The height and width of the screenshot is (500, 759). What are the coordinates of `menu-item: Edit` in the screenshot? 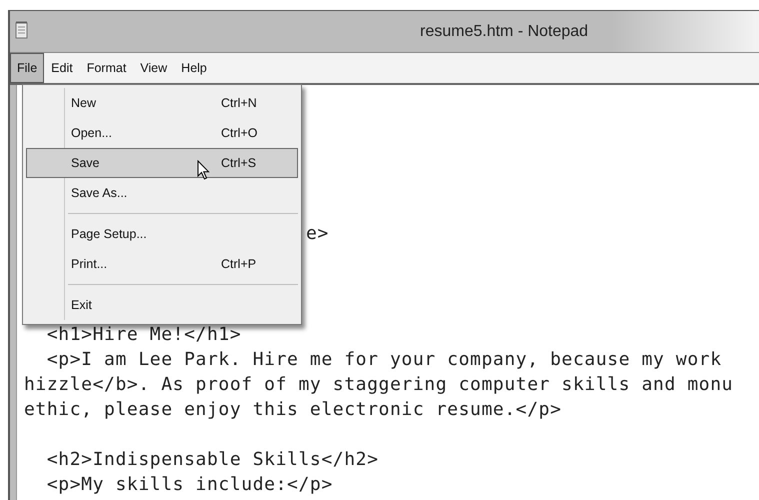 It's located at (62, 68).